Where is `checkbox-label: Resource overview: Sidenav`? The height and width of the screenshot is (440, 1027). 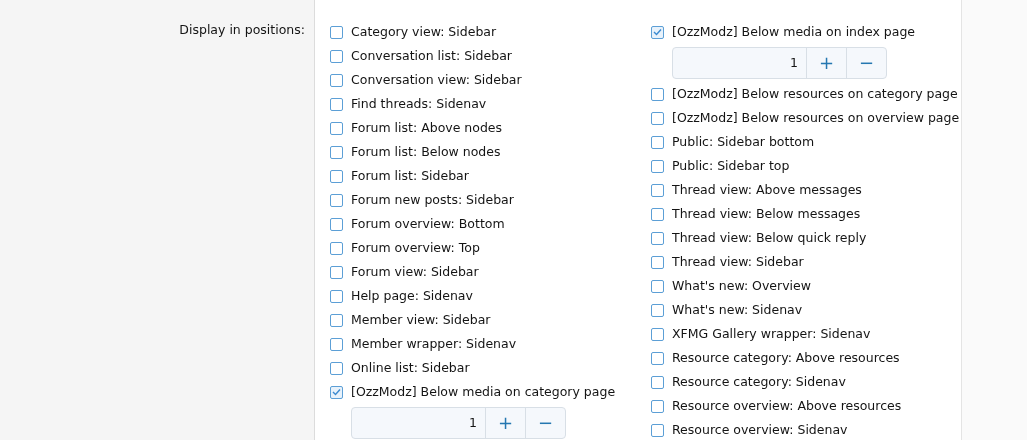
checkbox-label: Resource overview: Sidenav is located at coordinates (760, 430).